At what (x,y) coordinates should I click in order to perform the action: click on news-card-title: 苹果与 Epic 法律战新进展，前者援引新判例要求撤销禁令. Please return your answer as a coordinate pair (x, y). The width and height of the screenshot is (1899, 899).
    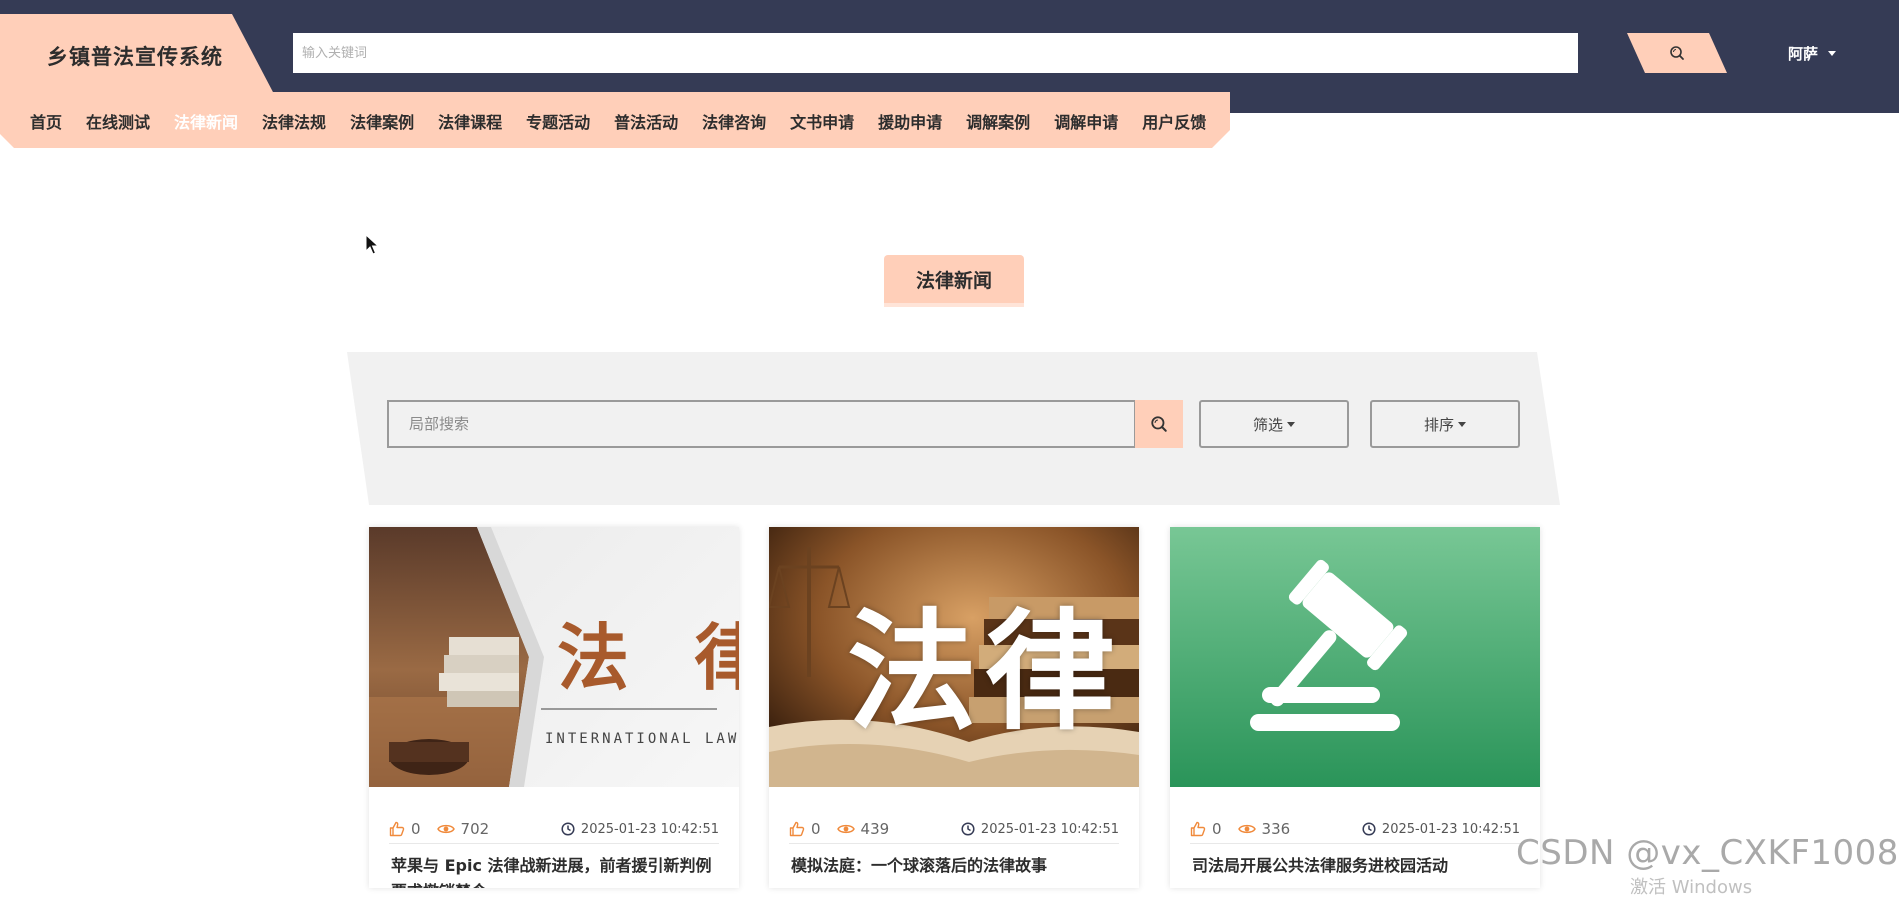
    Looking at the image, I should click on (557, 870).